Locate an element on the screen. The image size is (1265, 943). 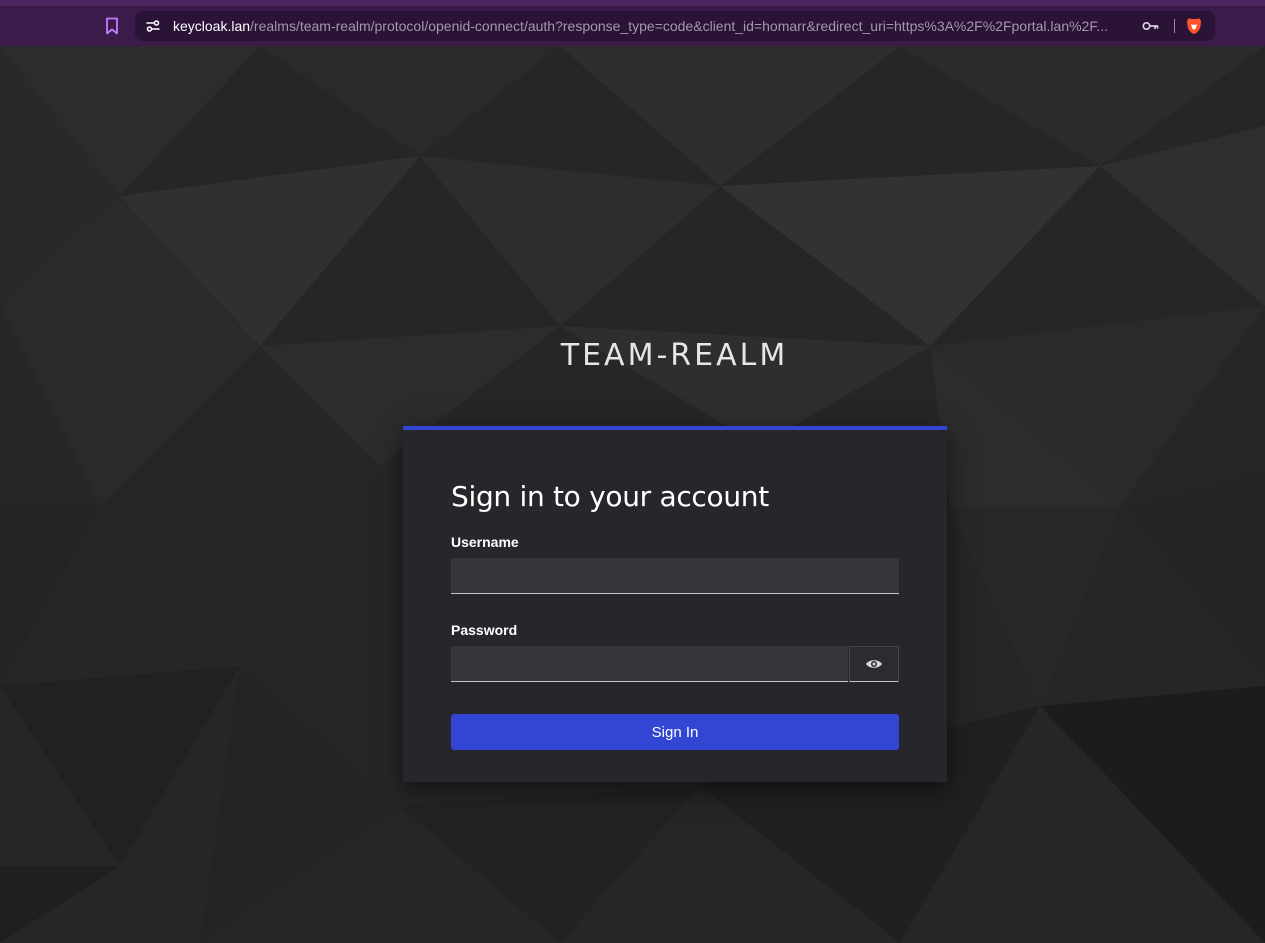
sign-in-button: Sign In is located at coordinates (675, 732).